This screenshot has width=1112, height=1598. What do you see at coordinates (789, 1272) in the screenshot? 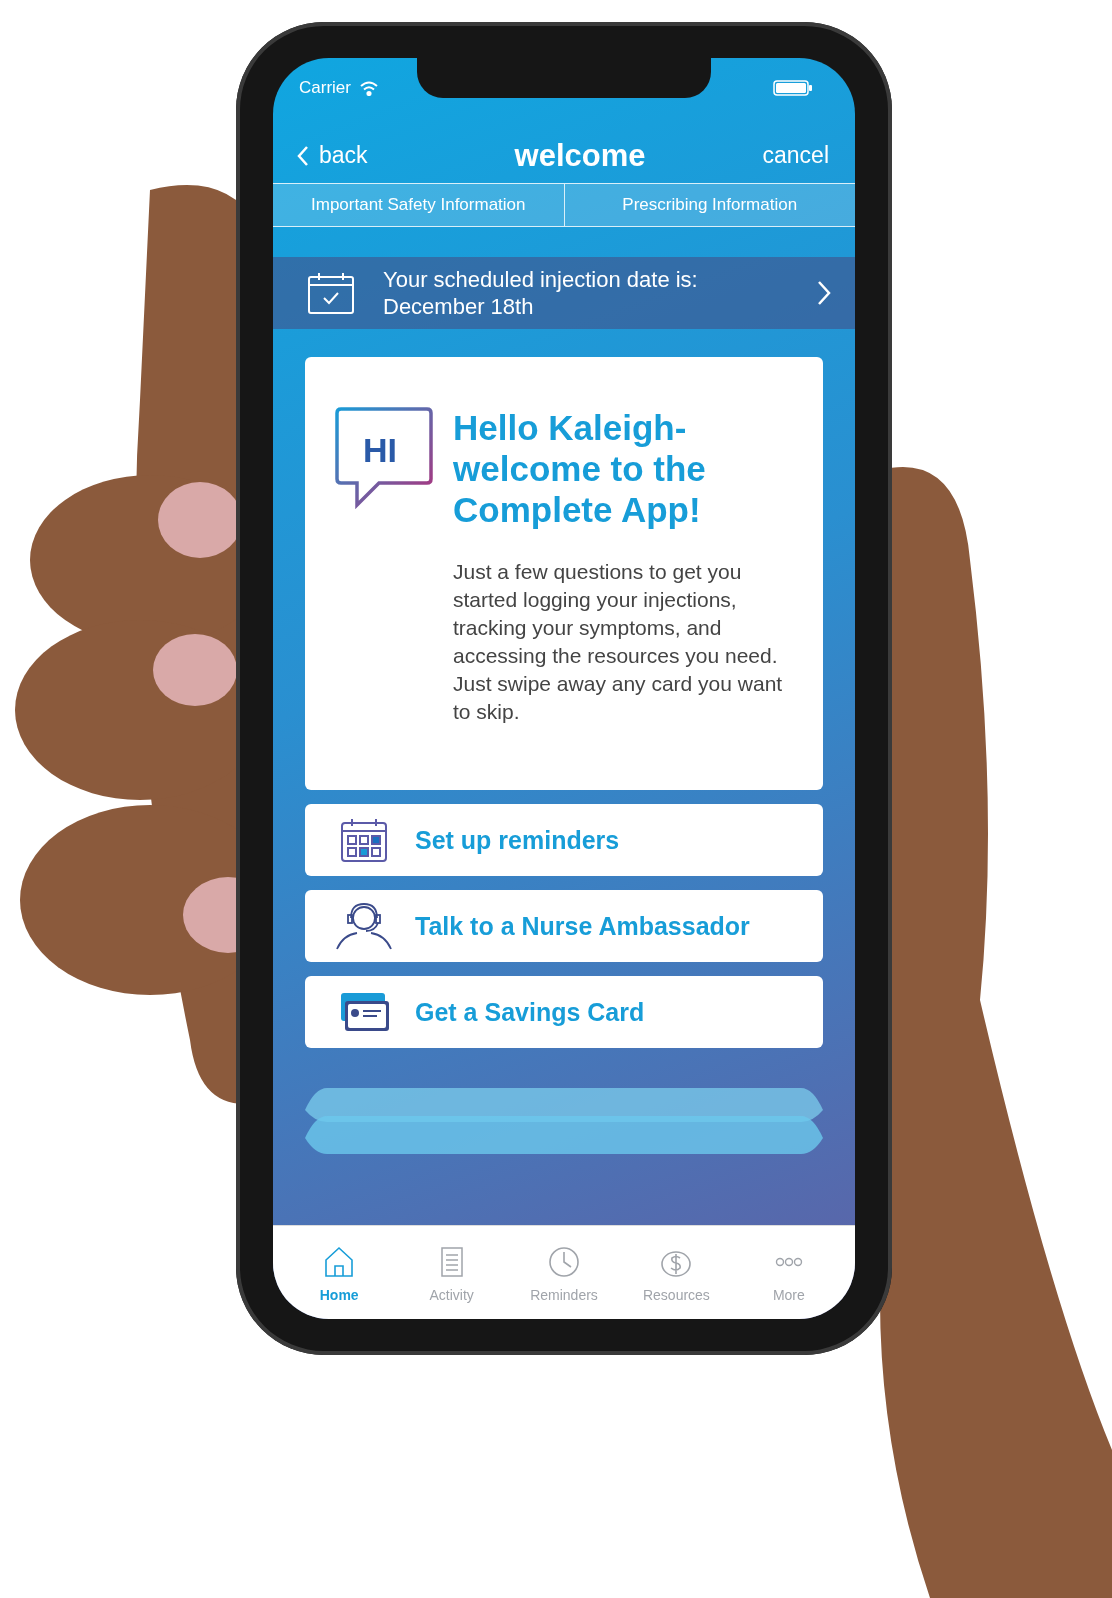
I see `tab-bar-item: More` at bounding box center [789, 1272].